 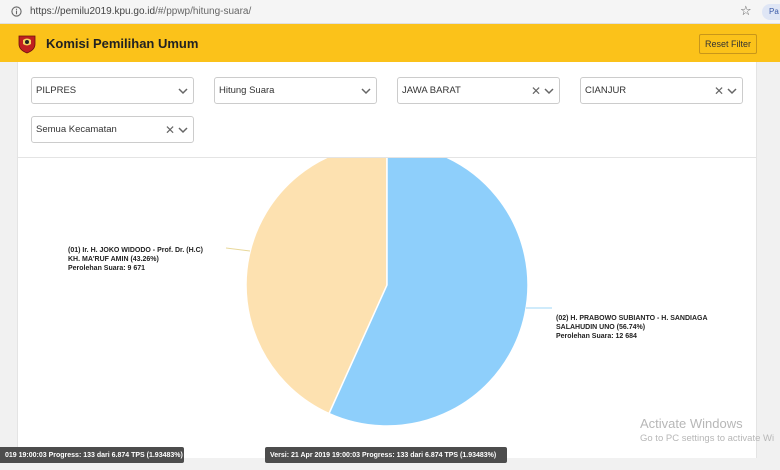 I want to click on slice-label-02-line1: (02) H. PRABOWO SUBIANTO - H. SANDIAGA, so click(x=632, y=318).